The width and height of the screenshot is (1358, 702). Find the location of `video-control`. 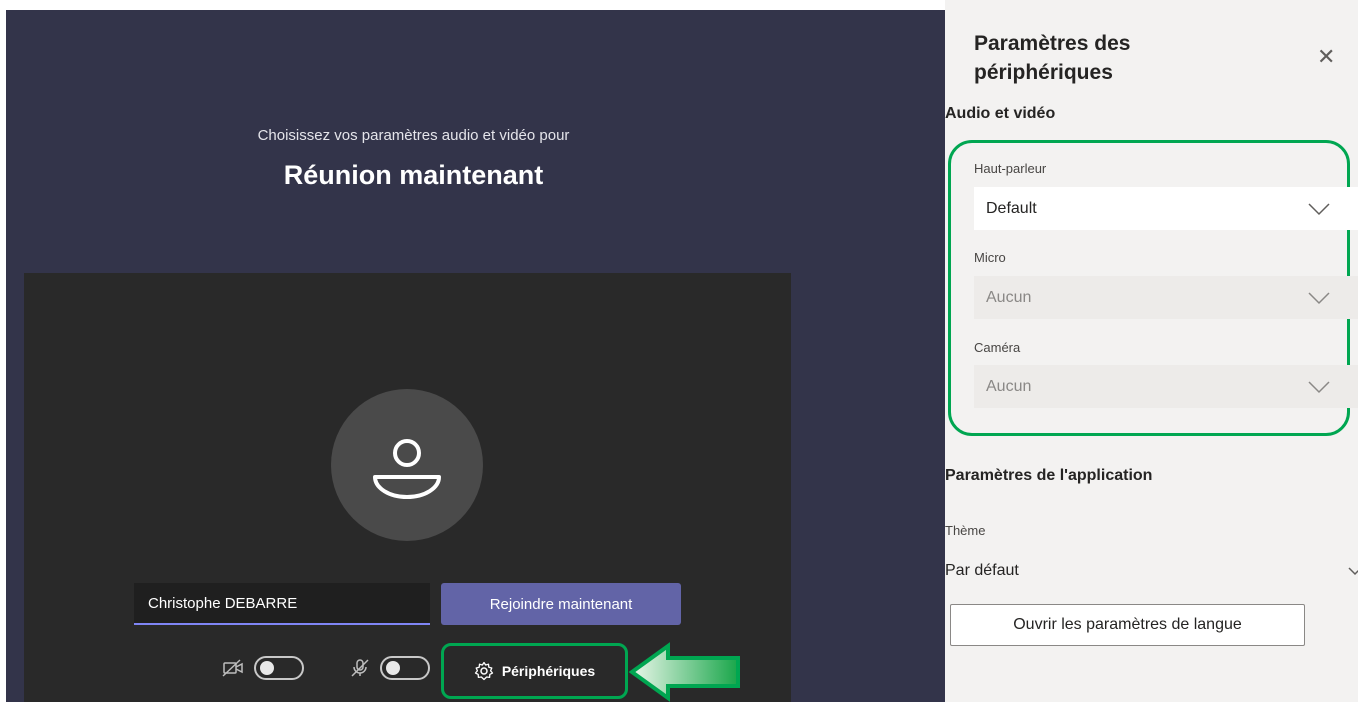

video-control is located at coordinates (263, 668).